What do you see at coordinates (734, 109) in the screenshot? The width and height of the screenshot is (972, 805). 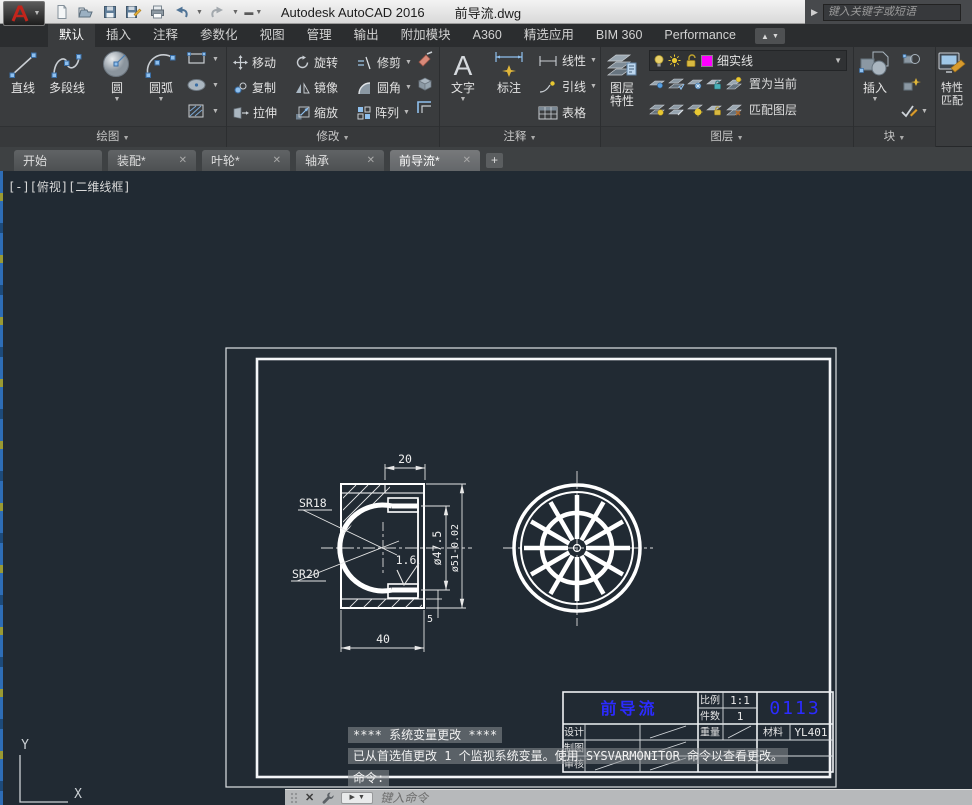 I see `match-layer-icon` at bounding box center [734, 109].